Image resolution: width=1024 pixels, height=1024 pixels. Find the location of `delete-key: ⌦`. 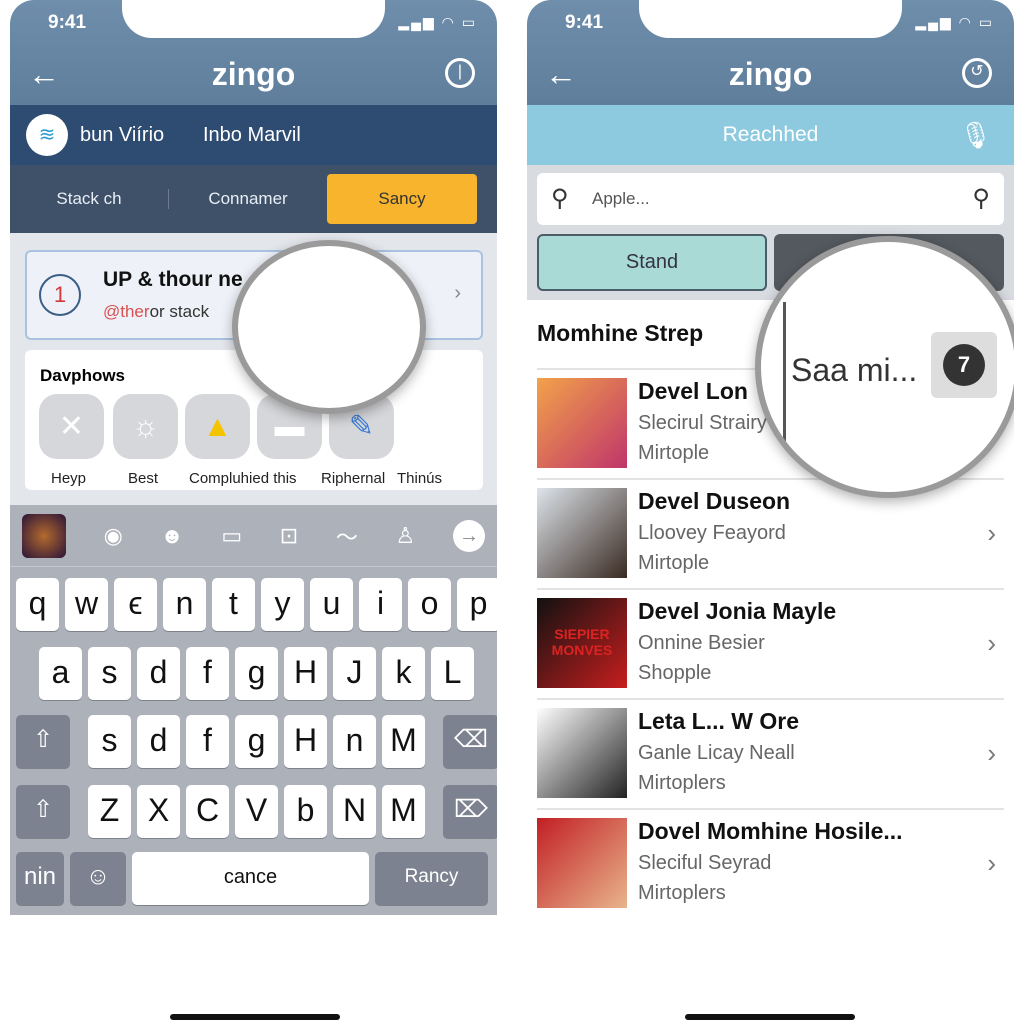

delete-key: ⌦ is located at coordinates (470, 811).